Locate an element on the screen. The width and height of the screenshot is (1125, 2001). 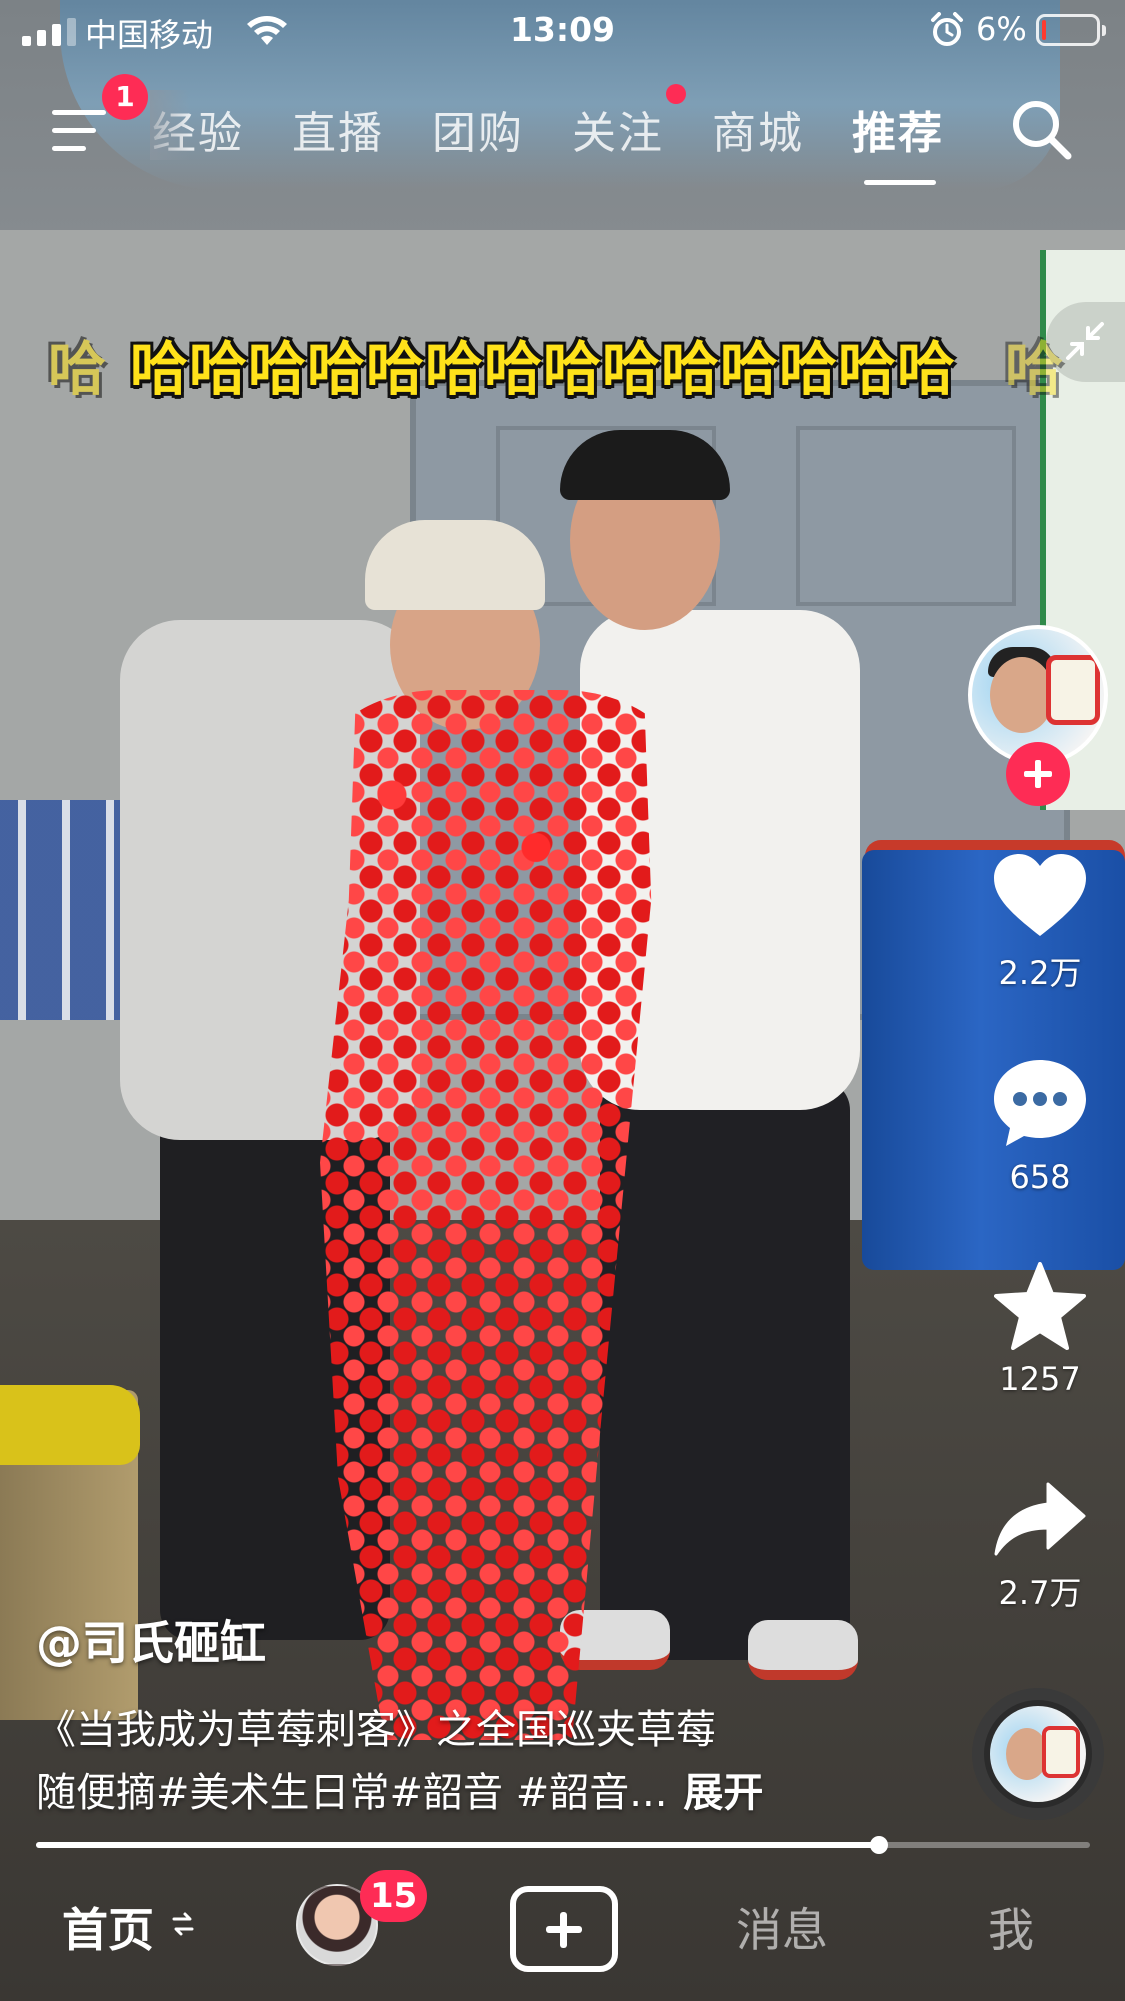
switch-arrows-icon is located at coordinates (183, 1924).